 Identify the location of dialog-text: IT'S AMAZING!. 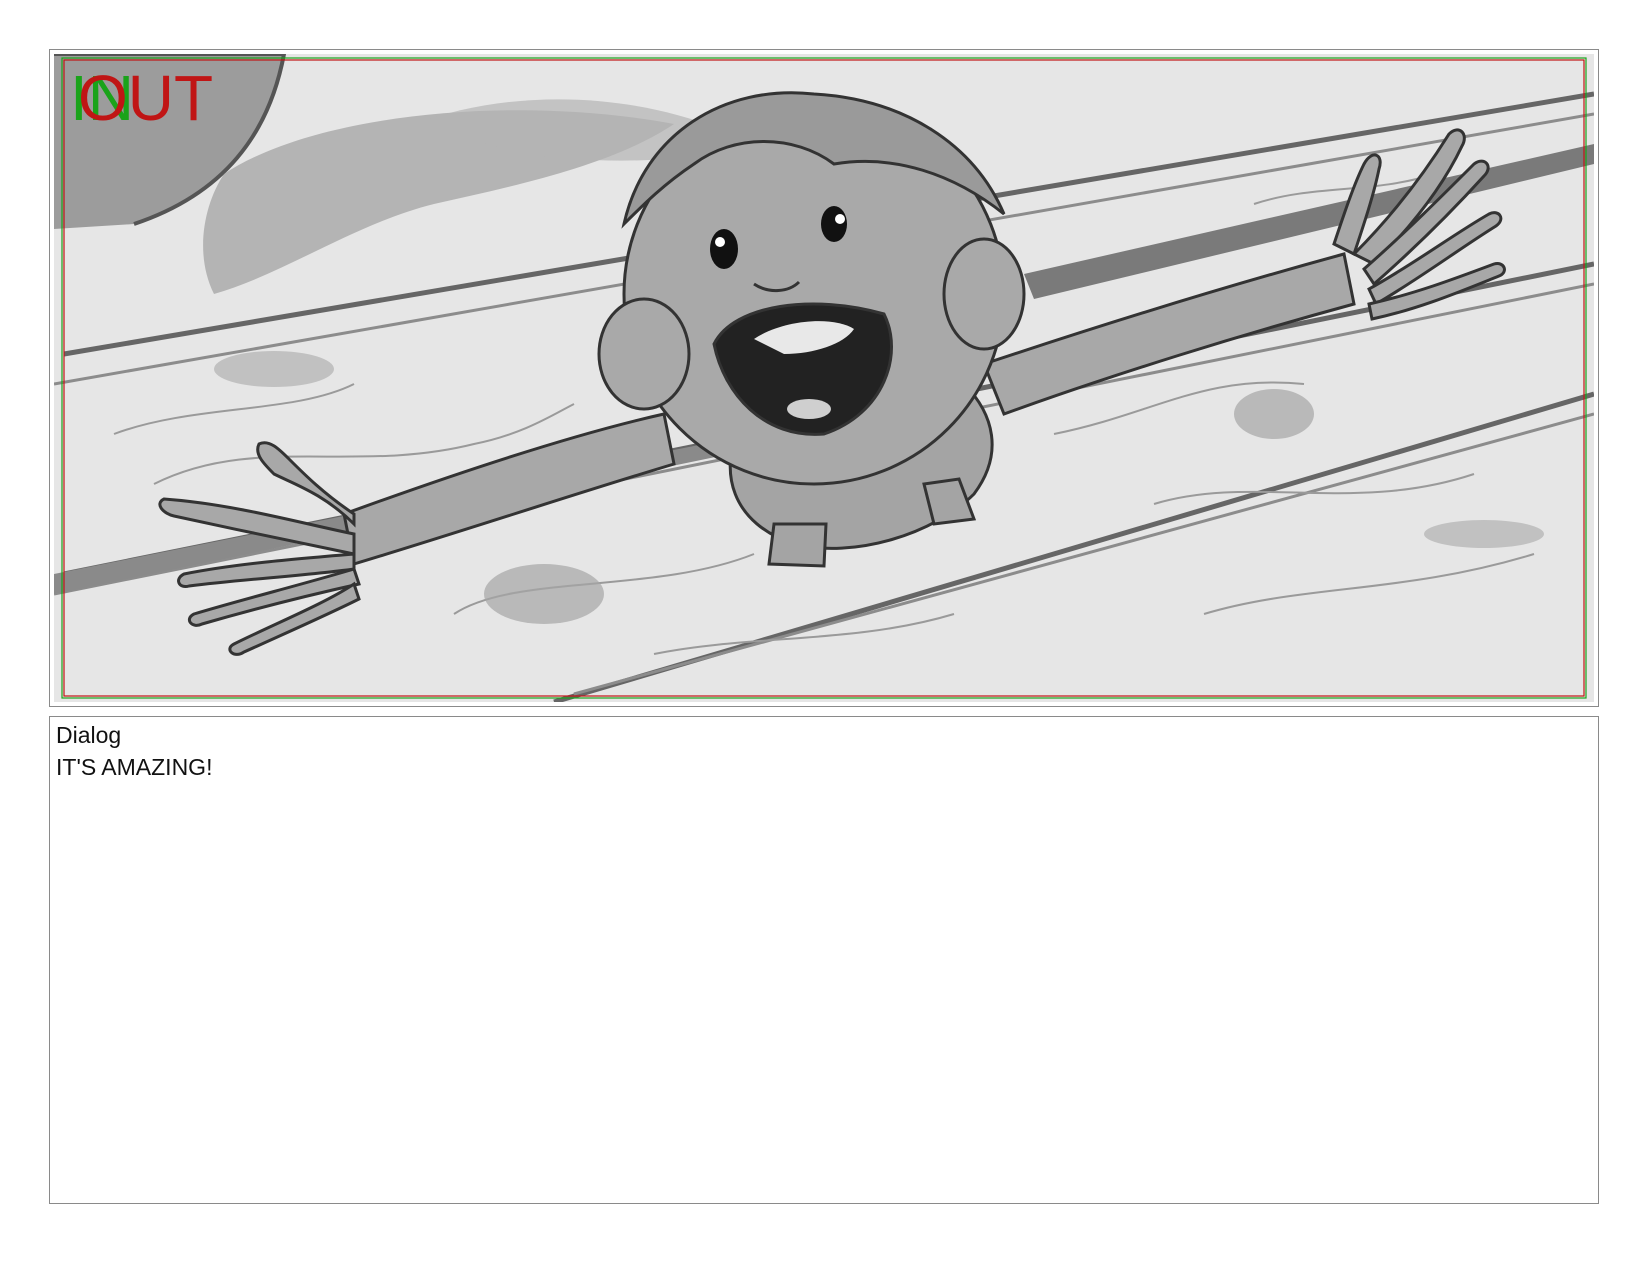
(134, 767).